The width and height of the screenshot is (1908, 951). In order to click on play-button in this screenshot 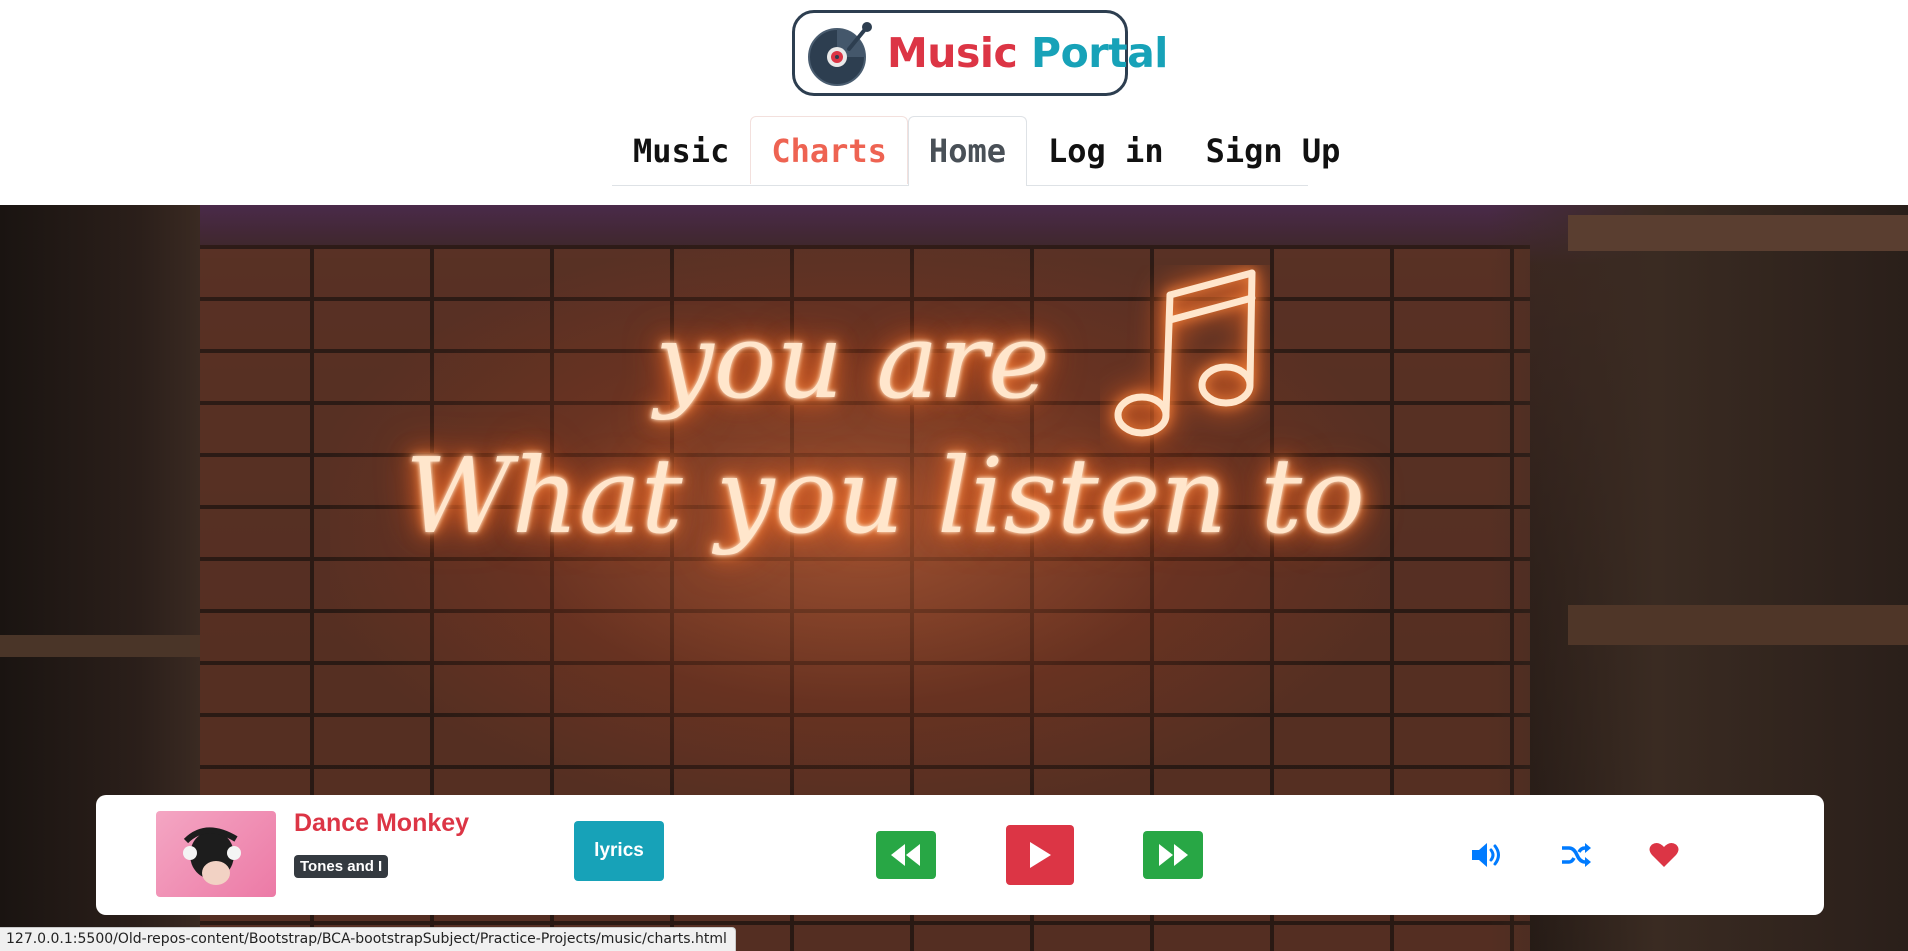, I will do `click(1040, 855)`.